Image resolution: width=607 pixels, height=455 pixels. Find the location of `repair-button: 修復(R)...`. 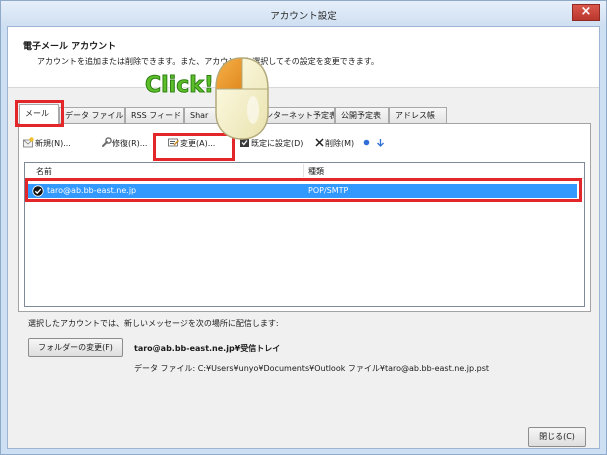

repair-button: 修復(R)... is located at coordinates (129, 143).